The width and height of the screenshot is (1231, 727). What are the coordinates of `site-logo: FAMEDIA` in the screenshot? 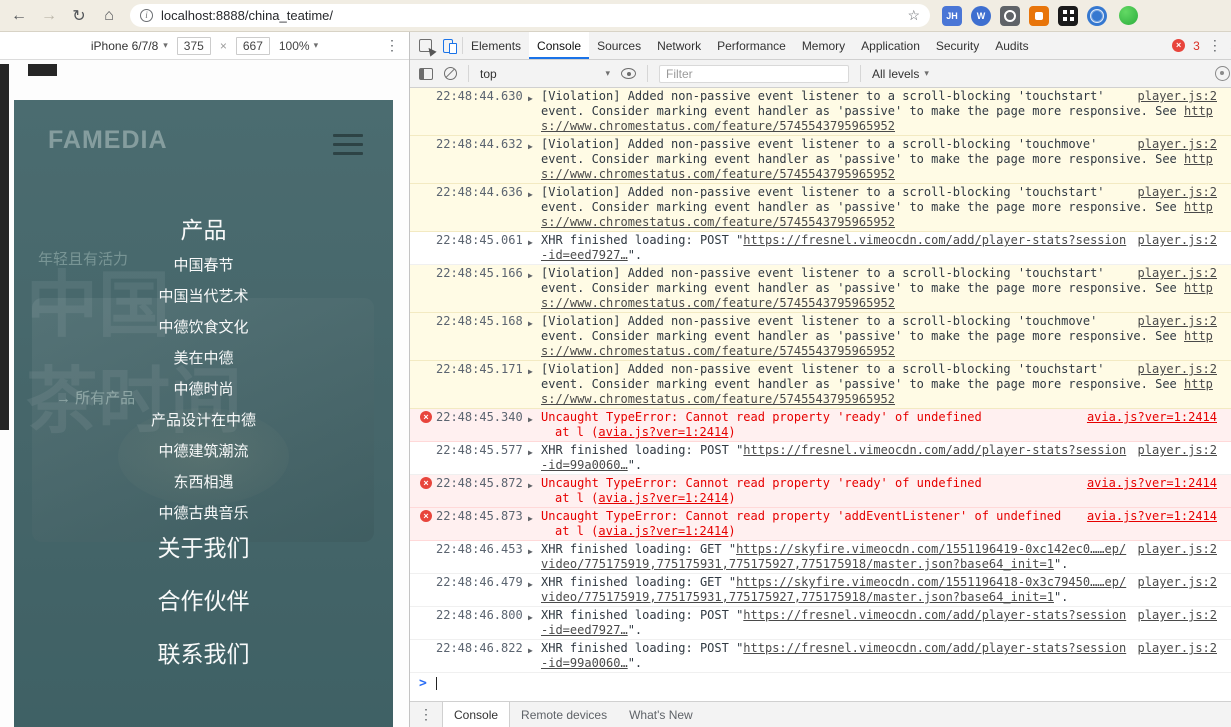 It's located at (108, 140).